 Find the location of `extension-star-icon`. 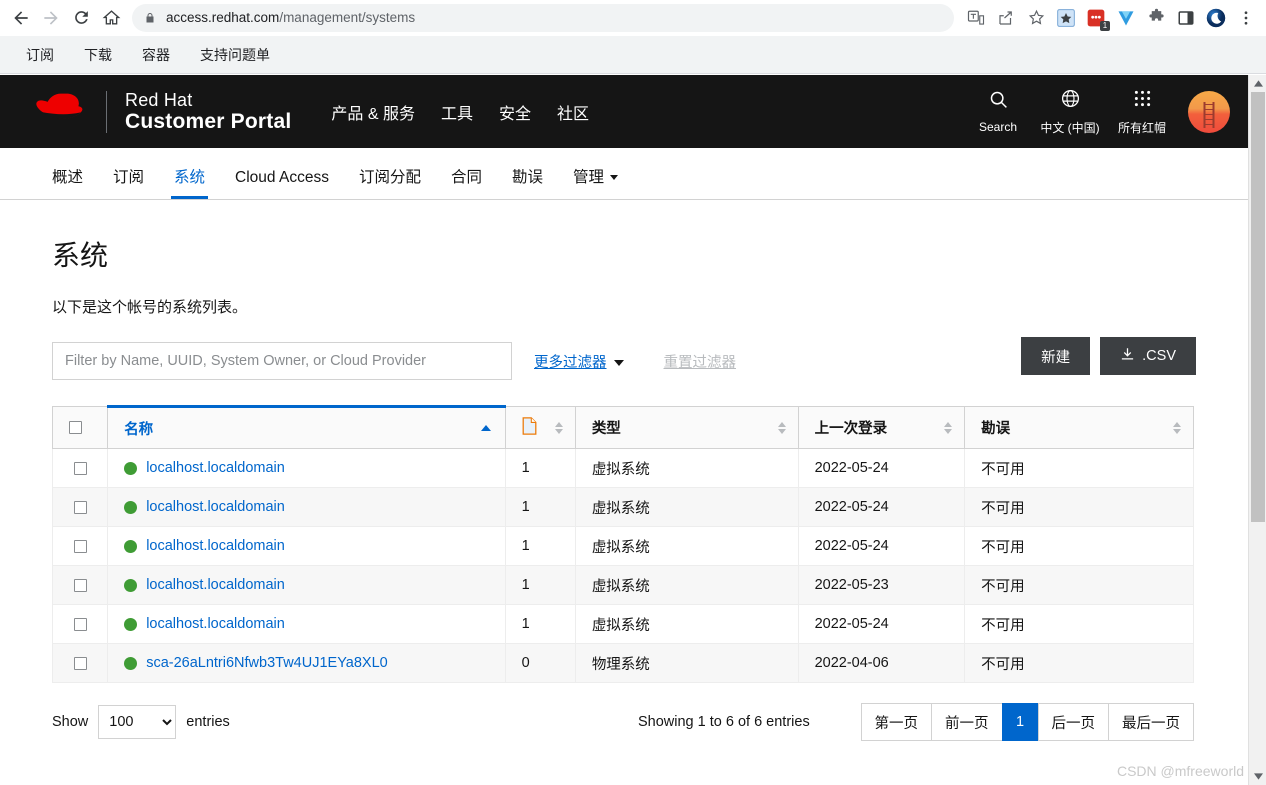

extension-star-icon is located at coordinates (1066, 18).